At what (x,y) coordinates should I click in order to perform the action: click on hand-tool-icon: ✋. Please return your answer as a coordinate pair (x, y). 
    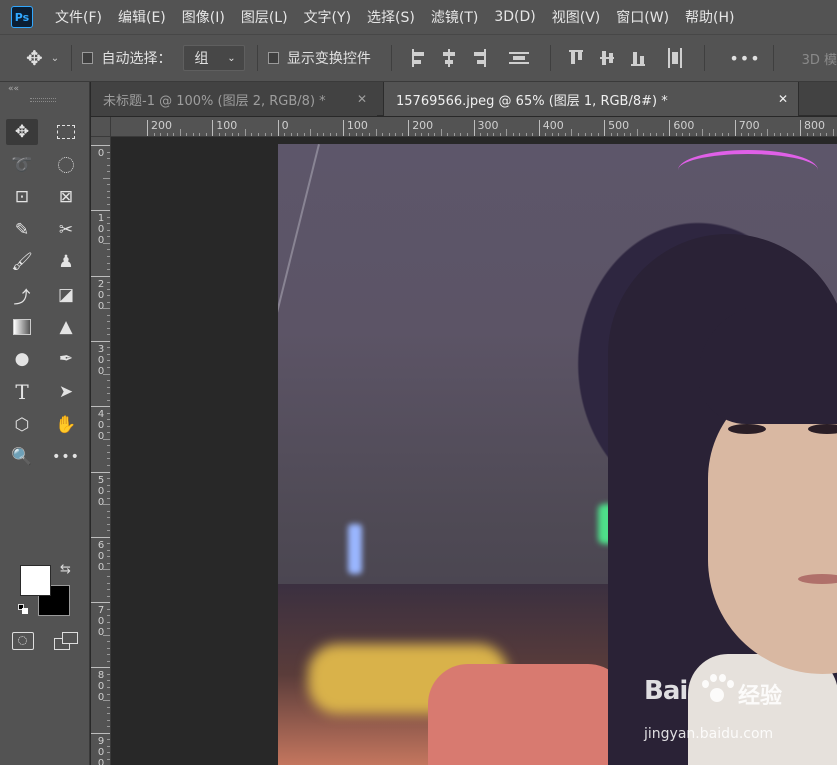
    Looking at the image, I should click on (66, 425).